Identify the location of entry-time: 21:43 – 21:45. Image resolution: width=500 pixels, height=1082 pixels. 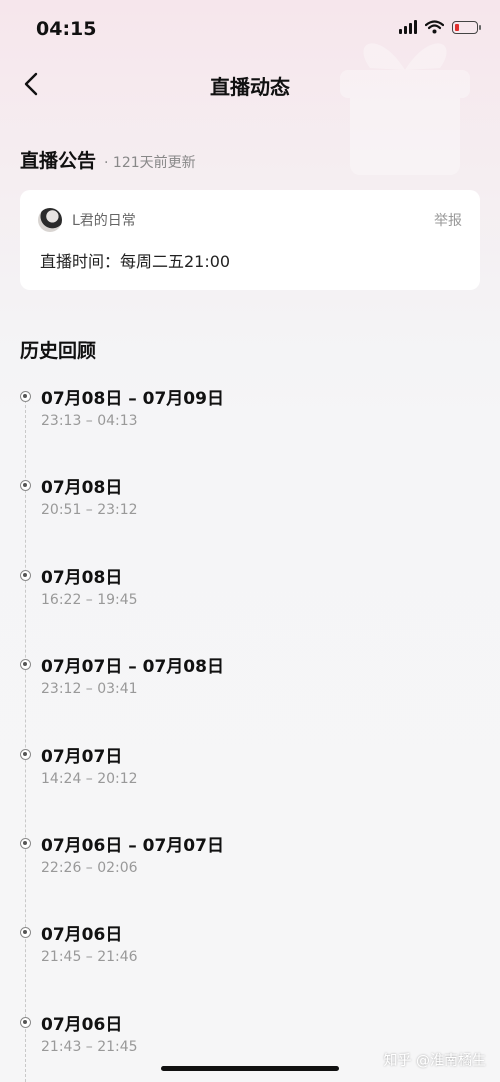
(89, 1046).